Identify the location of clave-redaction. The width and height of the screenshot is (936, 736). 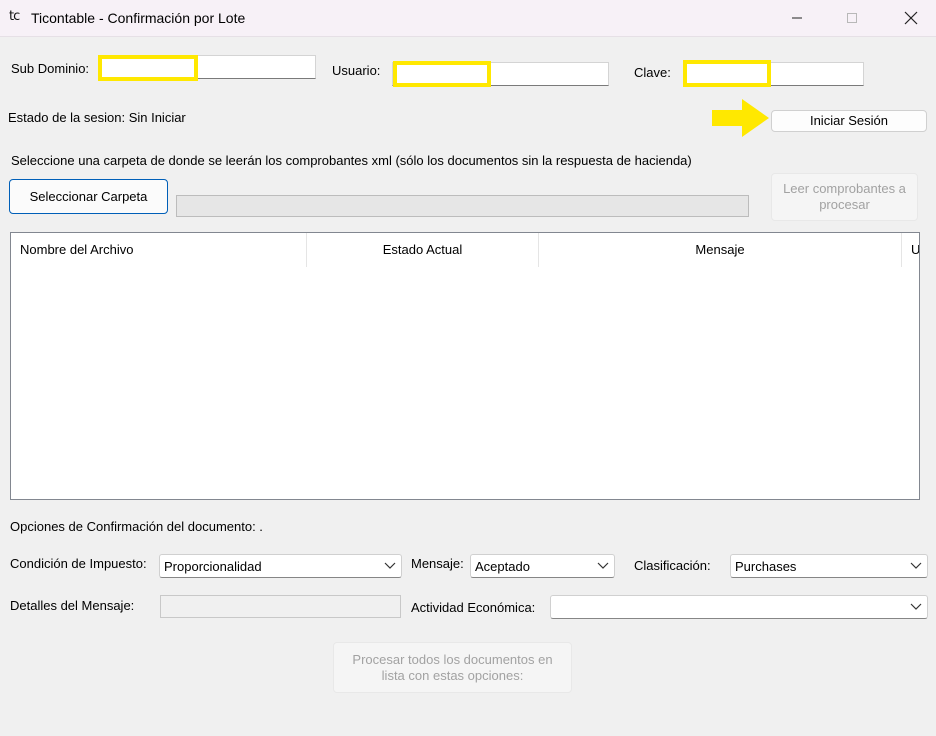
(727, 73).